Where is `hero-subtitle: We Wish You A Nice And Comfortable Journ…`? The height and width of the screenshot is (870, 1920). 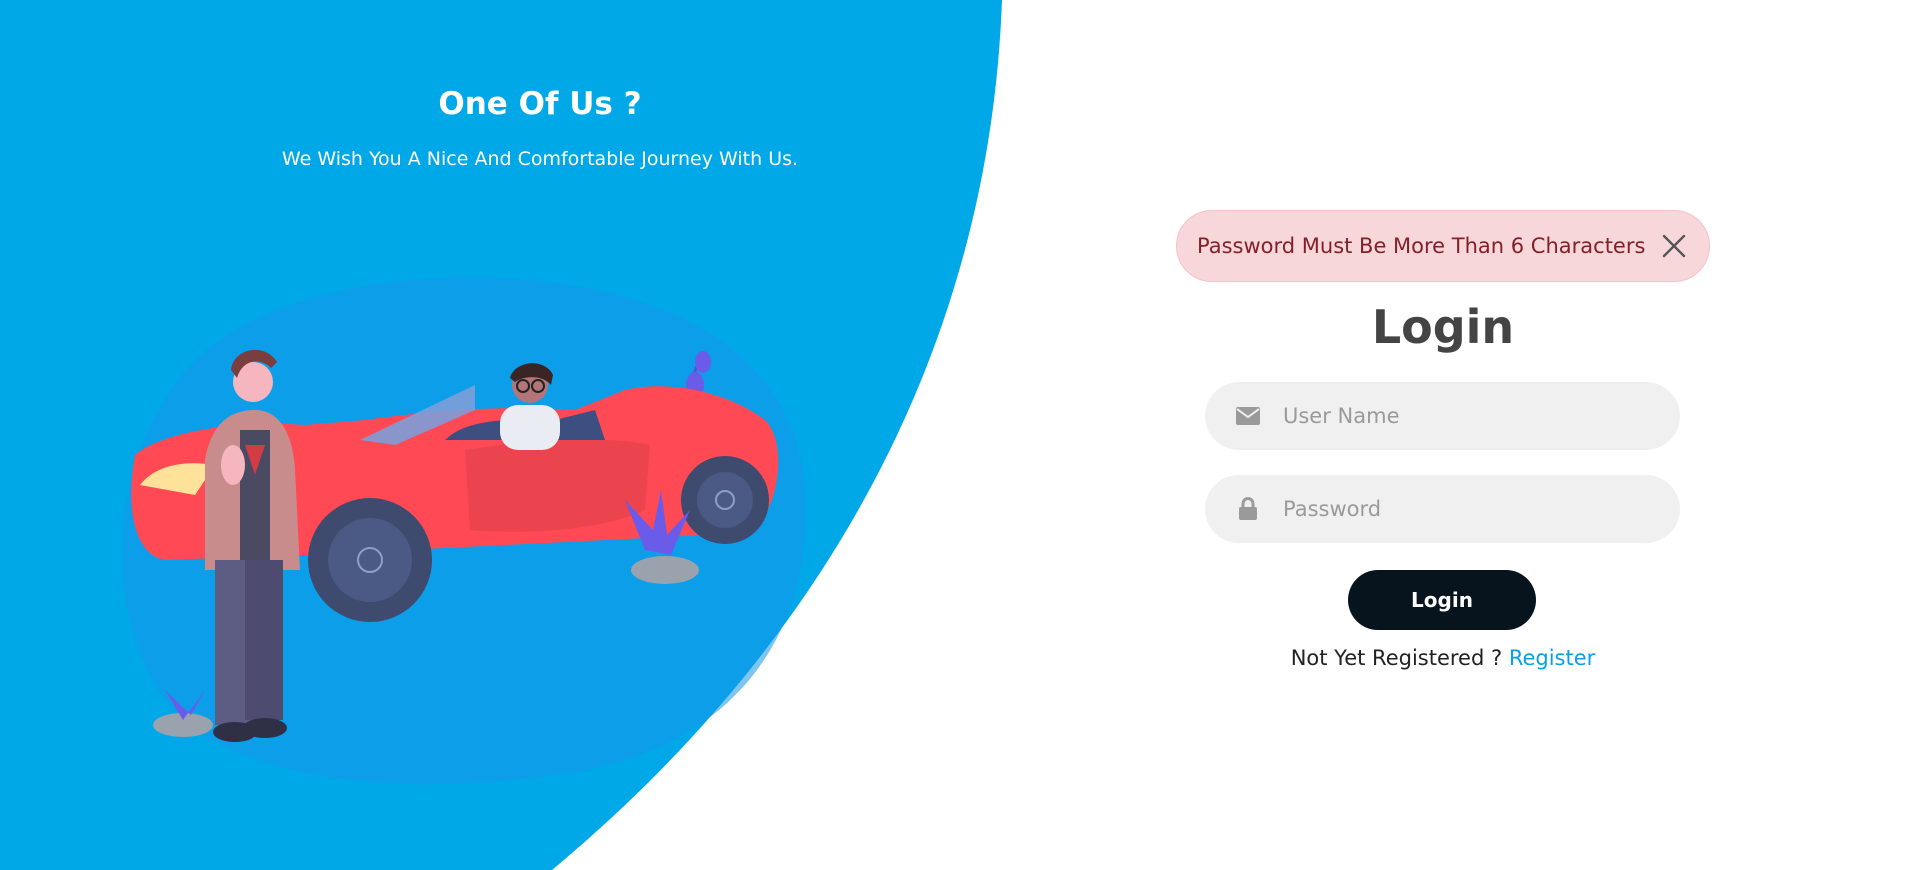 hero-subtitle: We Wish You A Nice And Comfortable Journ… is located at coordinates (540, 159).